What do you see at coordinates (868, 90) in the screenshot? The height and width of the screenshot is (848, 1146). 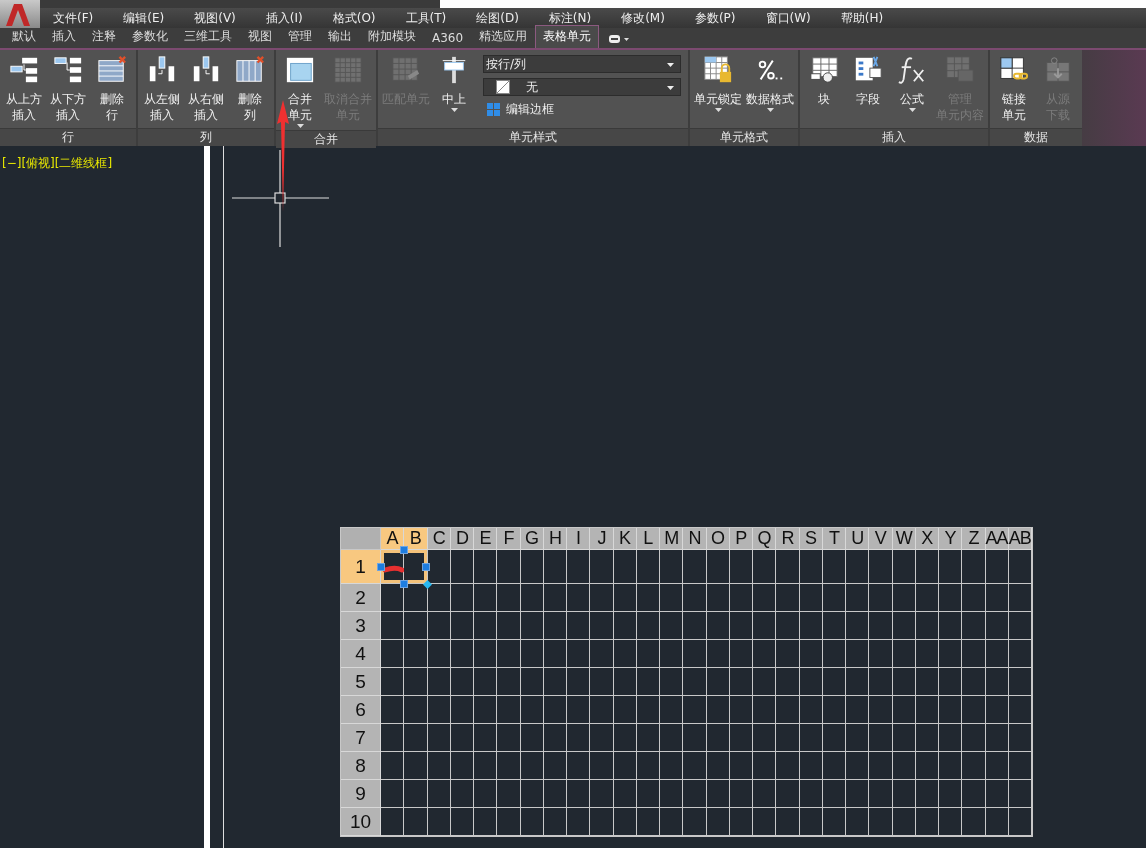 I see `ribbon-button: 字段` at bounding box center [868, 90].